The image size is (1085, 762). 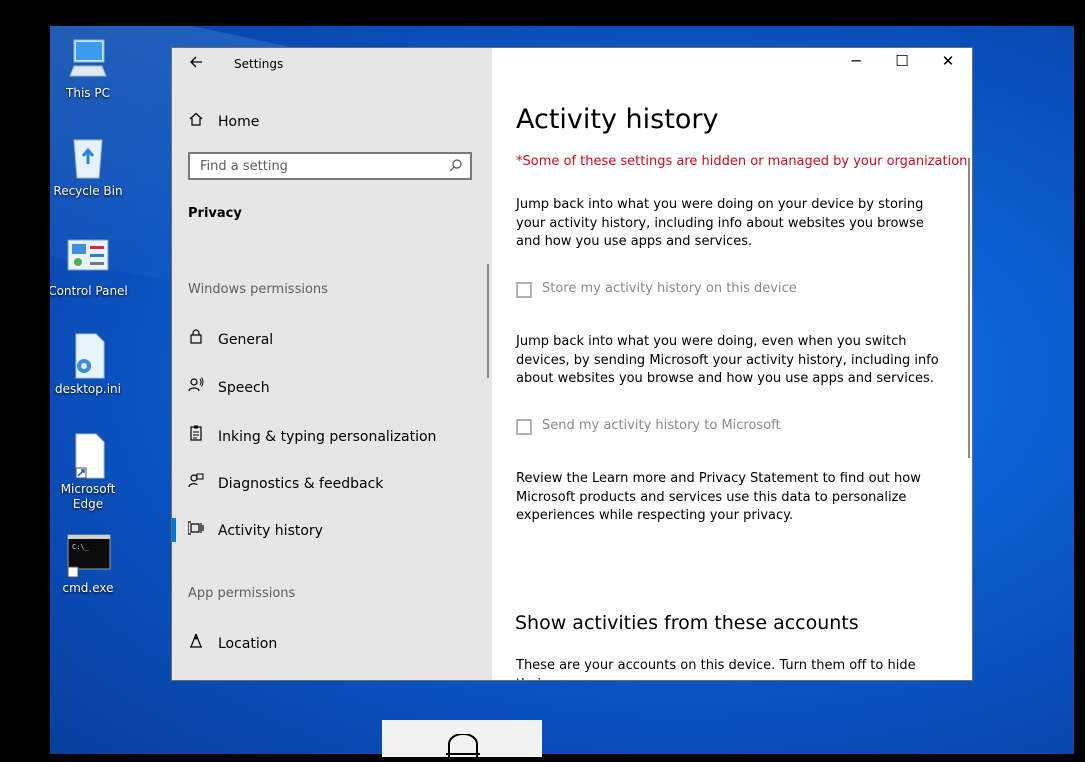 What do you see at coordinates (88, 588) in the screenshot?
I see `desktop-icon-label: cmd.exe` at bounding box center [88, 588].